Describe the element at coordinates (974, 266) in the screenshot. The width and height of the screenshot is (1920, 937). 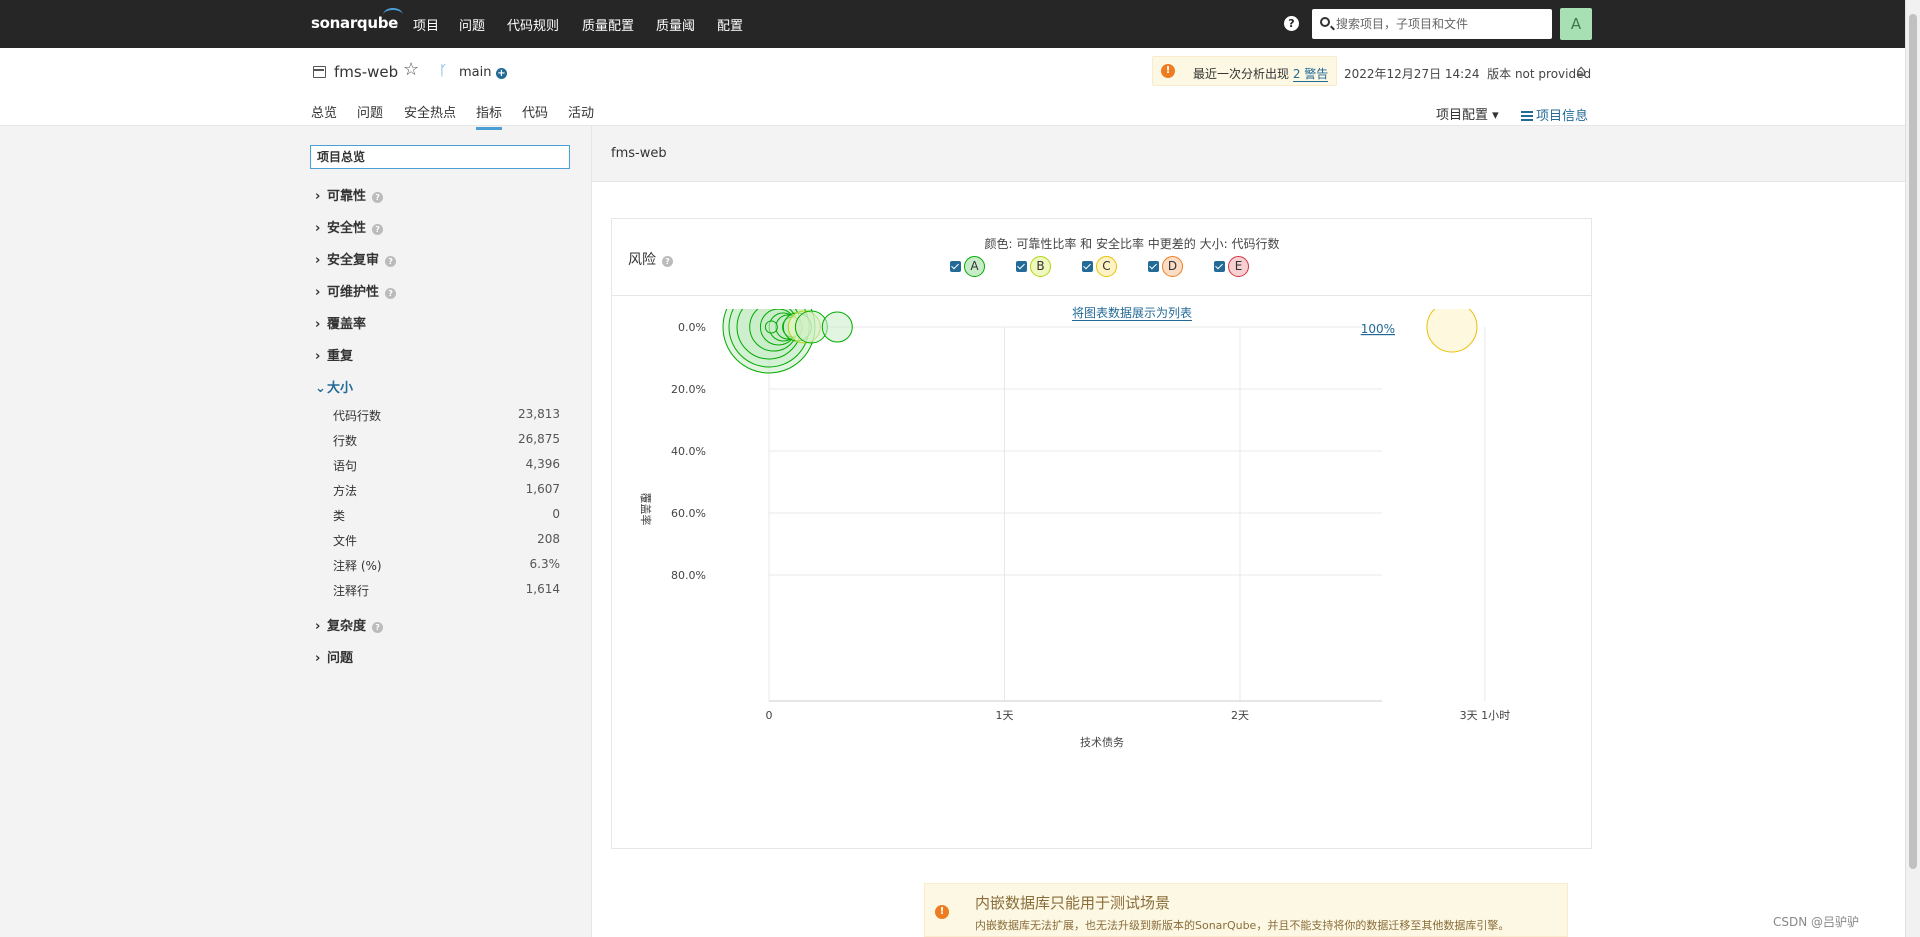
I see `rating-a-circle: A` at that location.